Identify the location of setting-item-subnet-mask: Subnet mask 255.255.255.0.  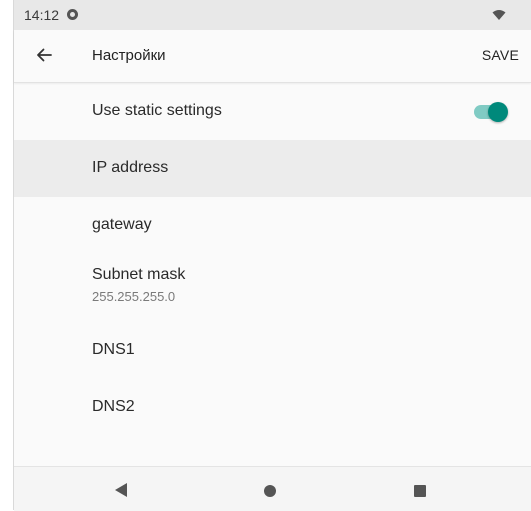
(272, 288).